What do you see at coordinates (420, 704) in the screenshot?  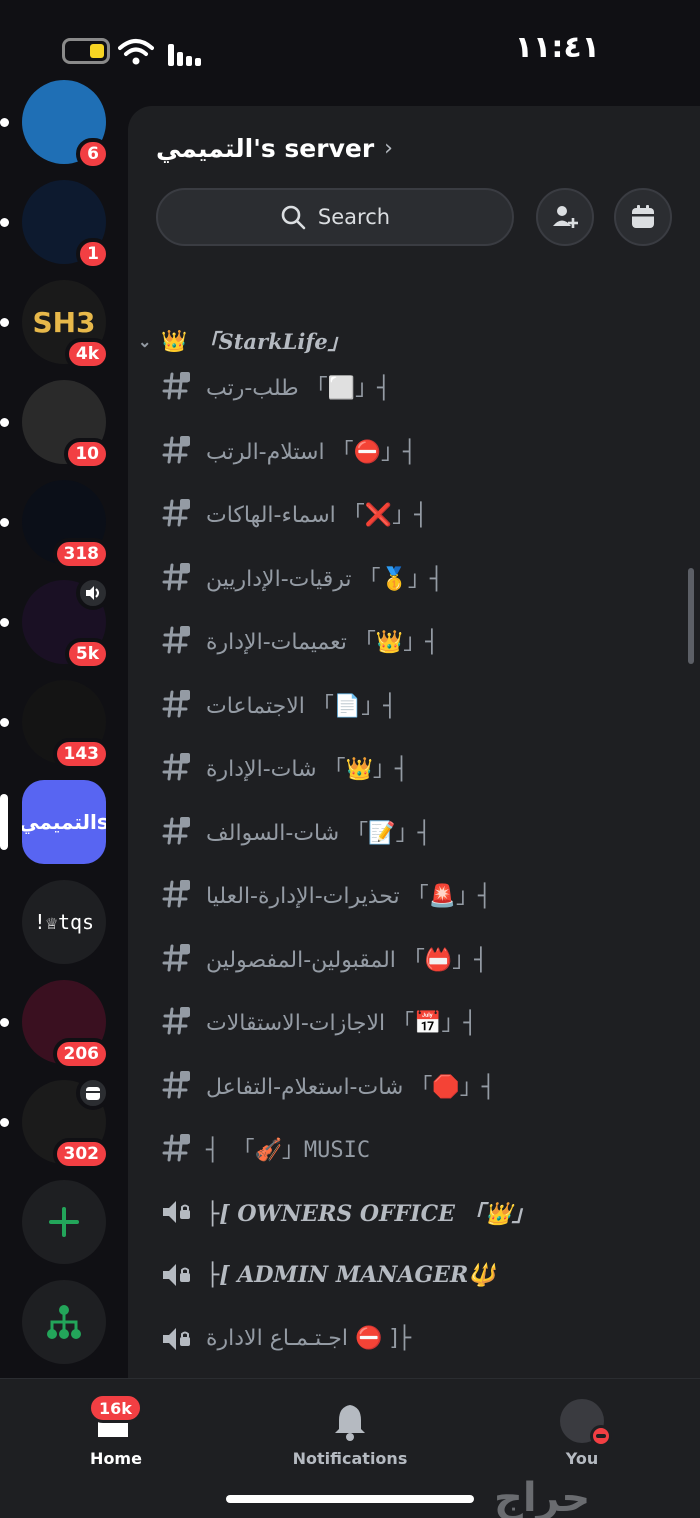 I see `text-channel: الاجتماعات 「📄」┤` at bounding box center [420, 704].